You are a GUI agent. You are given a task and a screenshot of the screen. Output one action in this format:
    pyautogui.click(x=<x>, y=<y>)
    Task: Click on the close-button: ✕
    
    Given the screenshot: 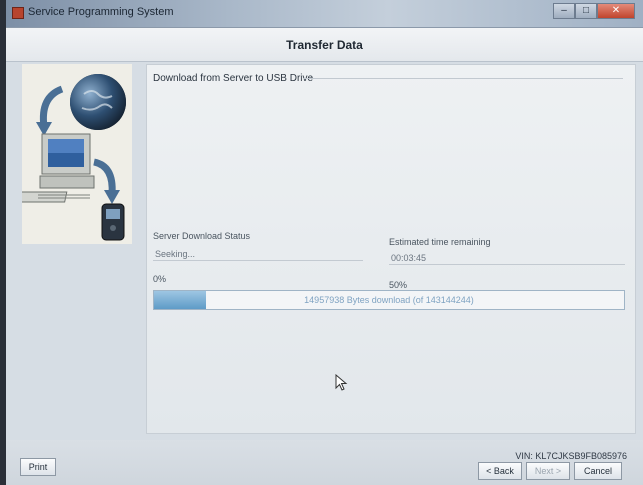 What is the action you would take?
    pyautogui.click(x=616, y=11)
    